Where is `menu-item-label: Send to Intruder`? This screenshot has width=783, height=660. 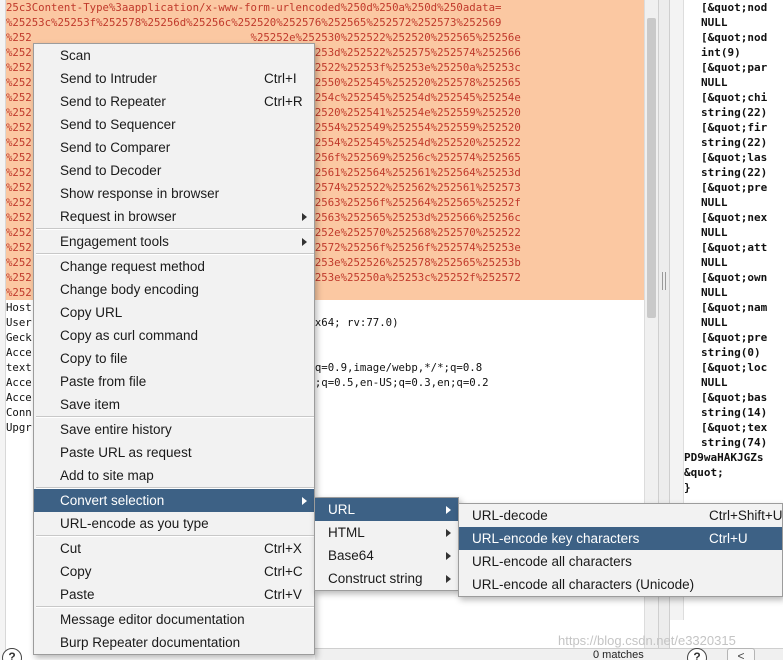 menu-item-label: Send to Intruder is located at coordinates (108, 78).